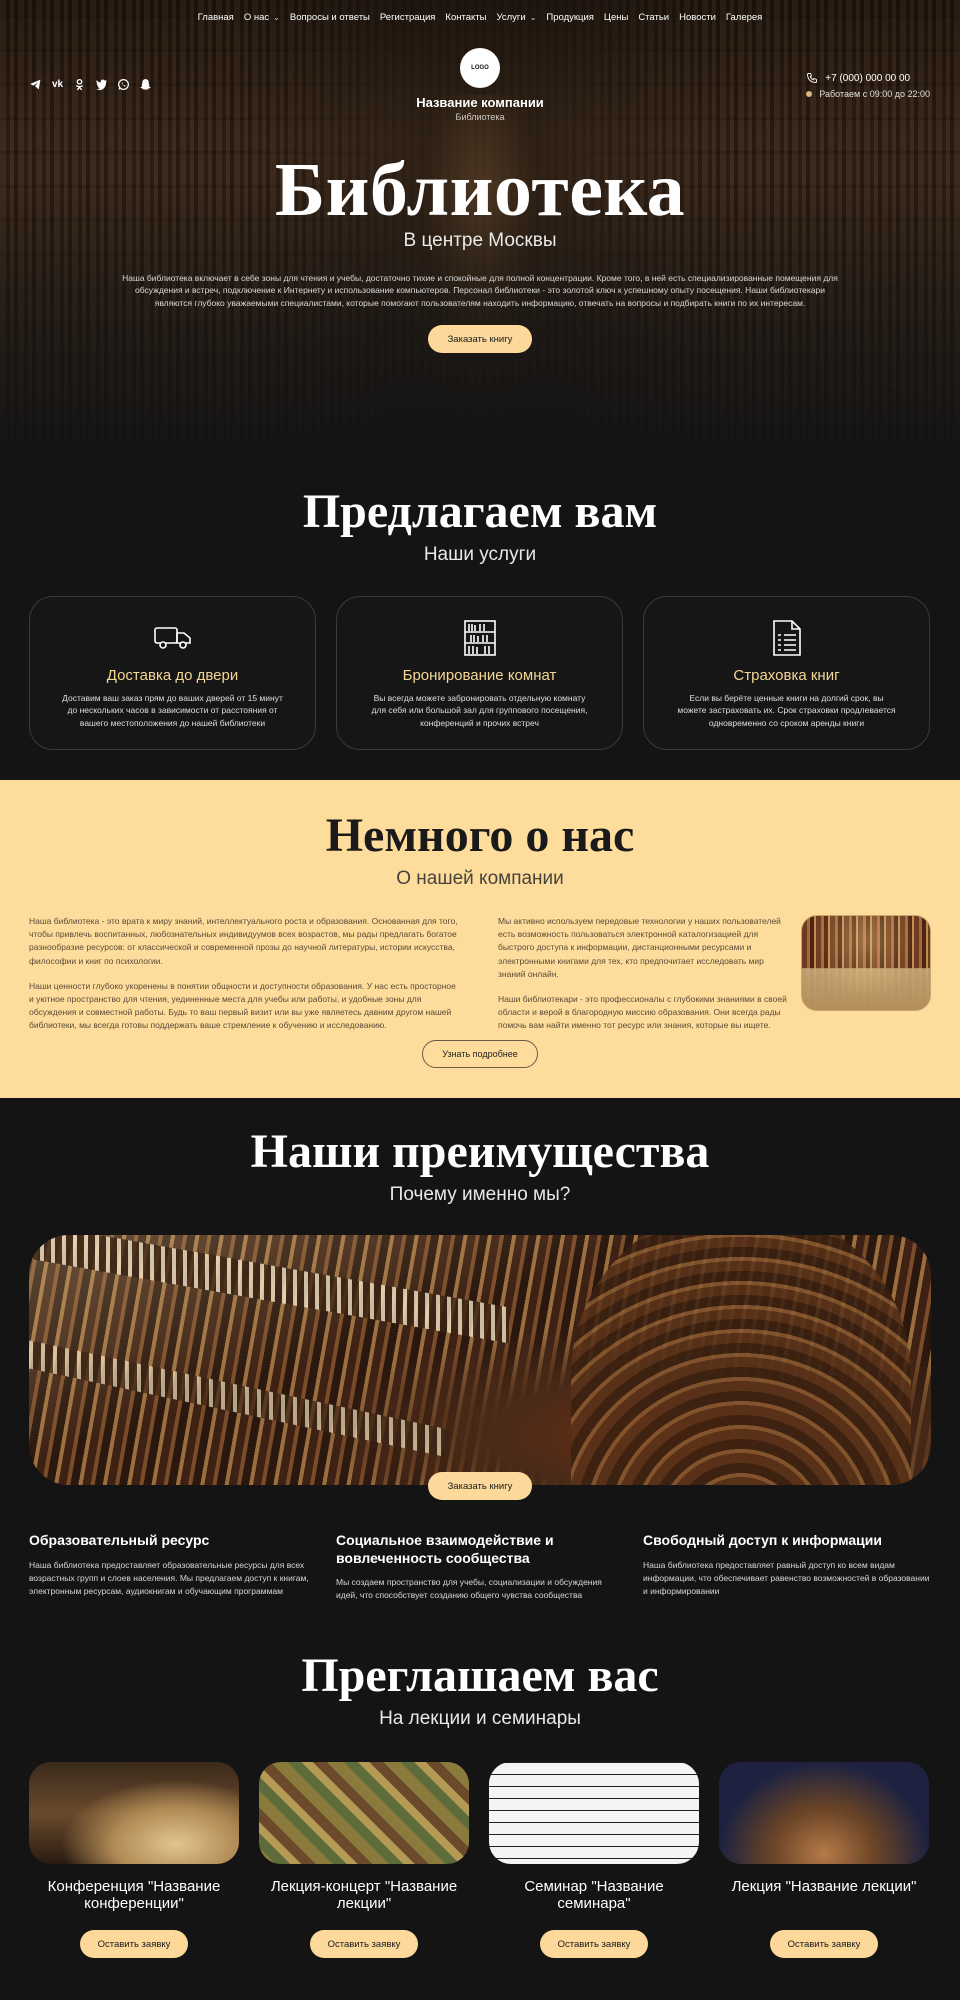 This screenshot has width=960, height=2000. Describe the element at coordinates (134, 1895) in the screenshot. I see `event-title: Конференция "Название конференции"` at that location.